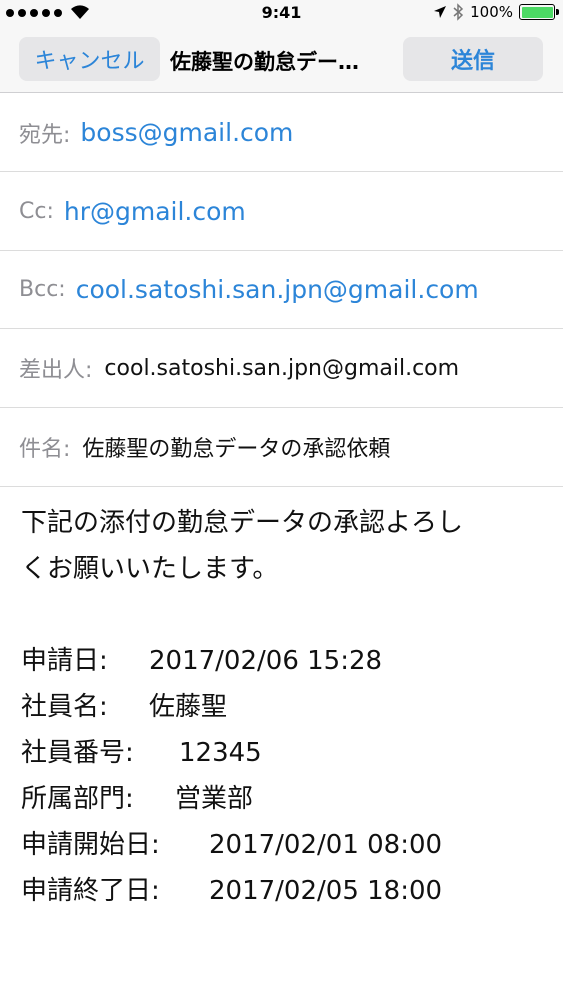 The height and width of the screenshot is (1000, 563). What do you see at coordinates (214, 799) in the screenshot?
I see `detail-value: 営業部` at bounding box center [214, 799].